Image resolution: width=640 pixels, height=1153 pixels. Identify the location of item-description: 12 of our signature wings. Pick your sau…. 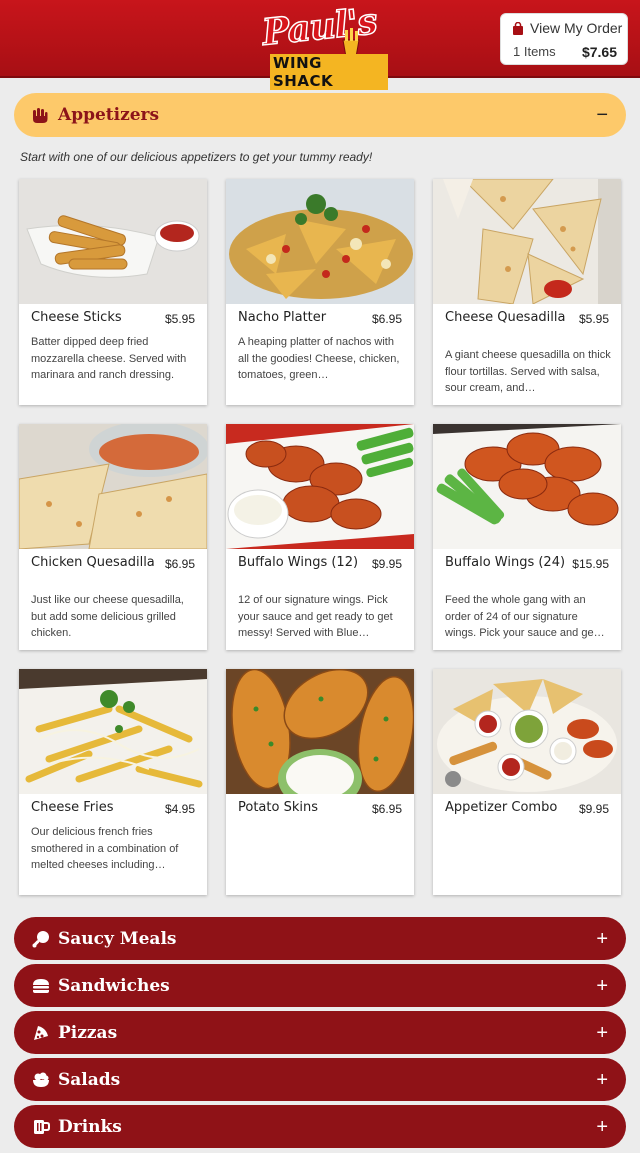
(315, 616).